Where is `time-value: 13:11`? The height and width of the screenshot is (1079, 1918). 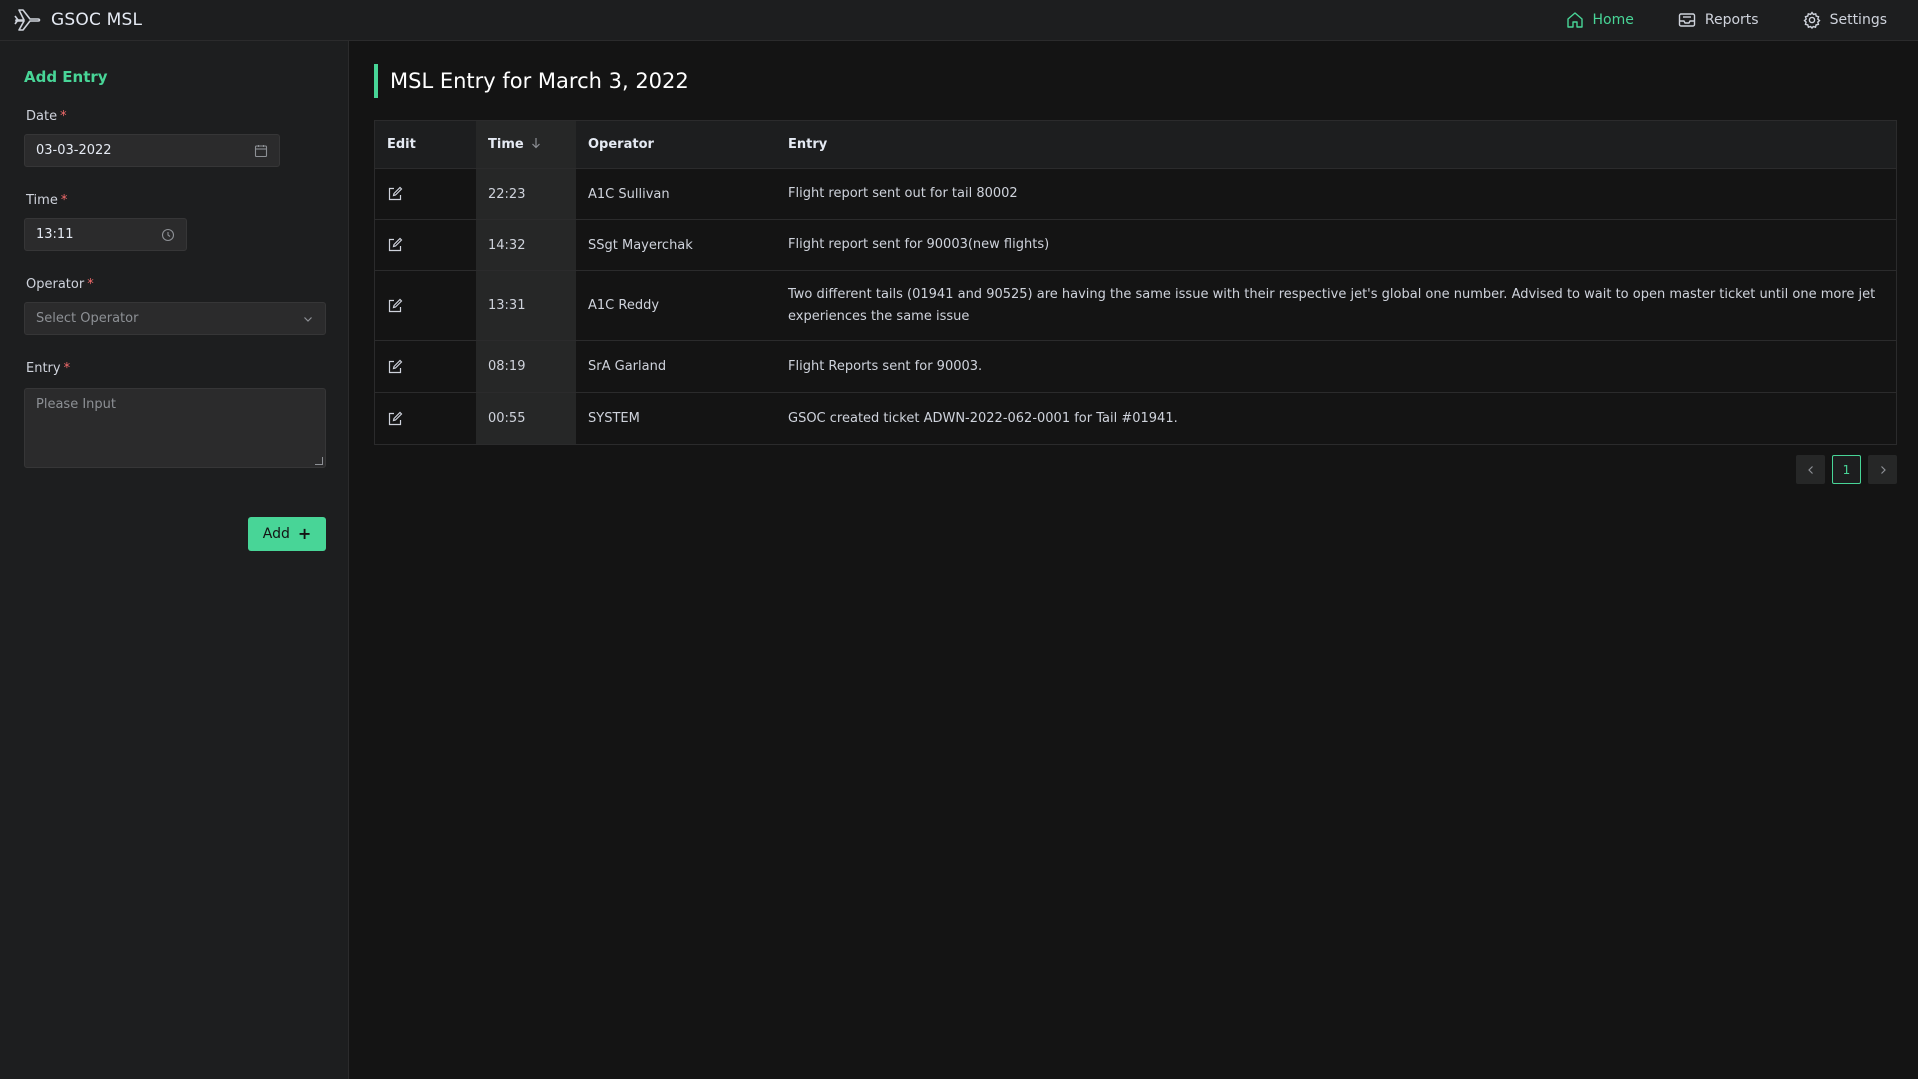 time-value: 13:11 is located at coordinates (55, 234).